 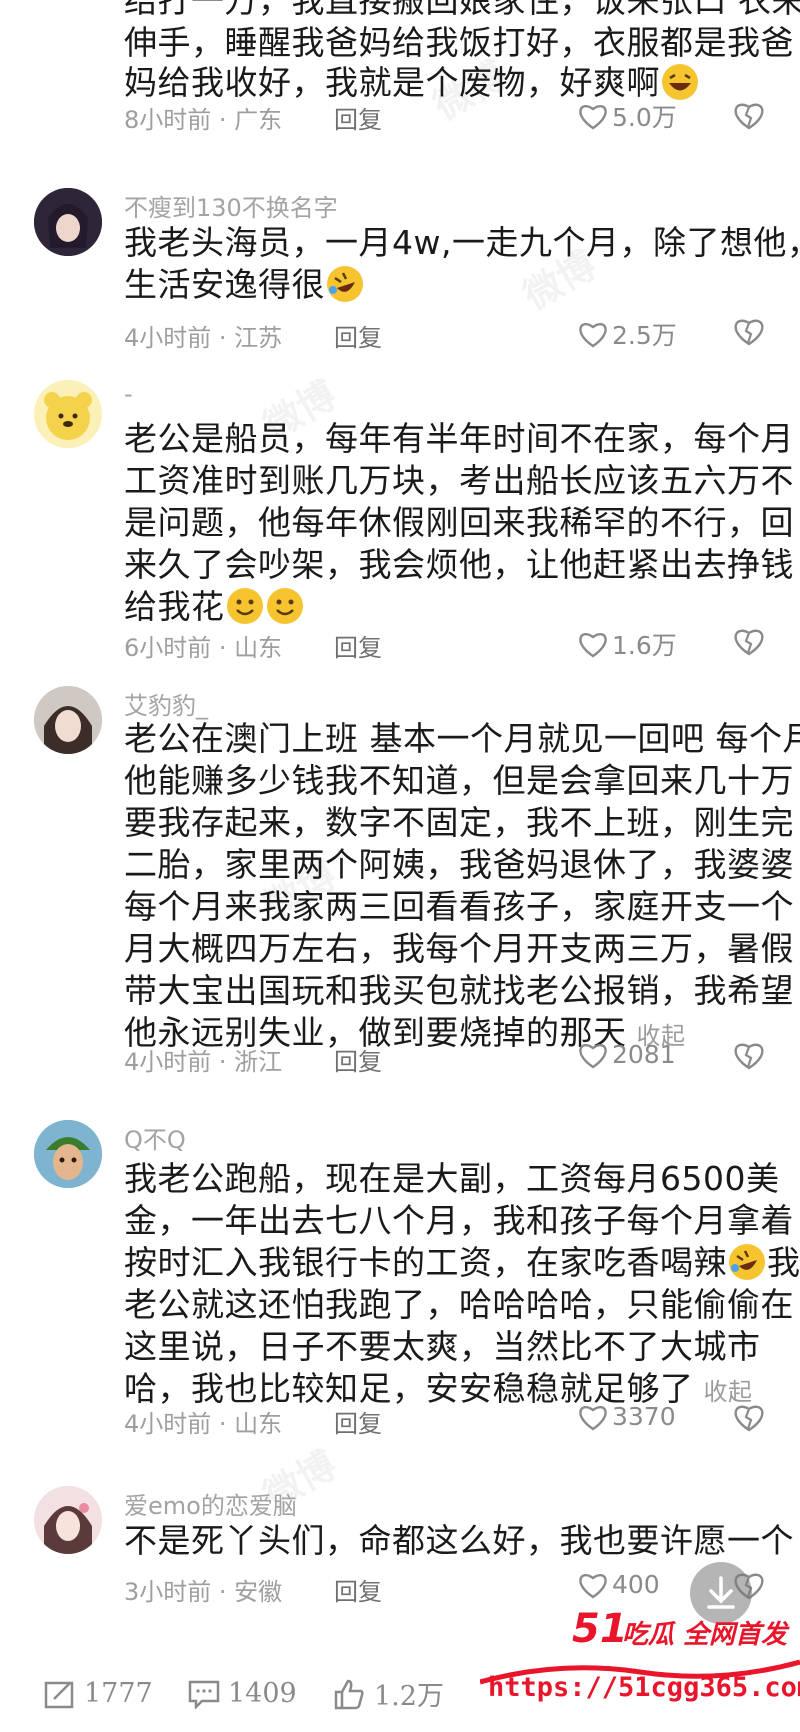 I want to click on comment-text-line: 金，一年出去七八个月，我和孩子每个月拿着, so click(x=459, y=1220).